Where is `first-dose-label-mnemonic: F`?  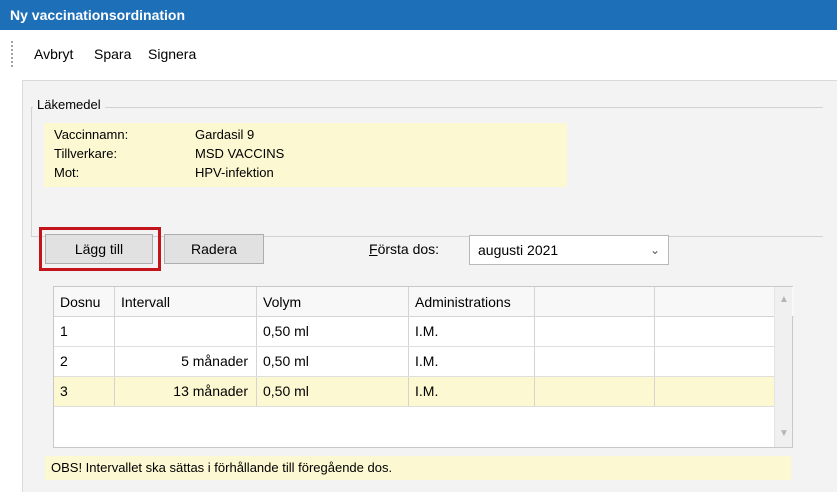 first-dose-label-mnemonic: F is located at coordinates (373, 249).